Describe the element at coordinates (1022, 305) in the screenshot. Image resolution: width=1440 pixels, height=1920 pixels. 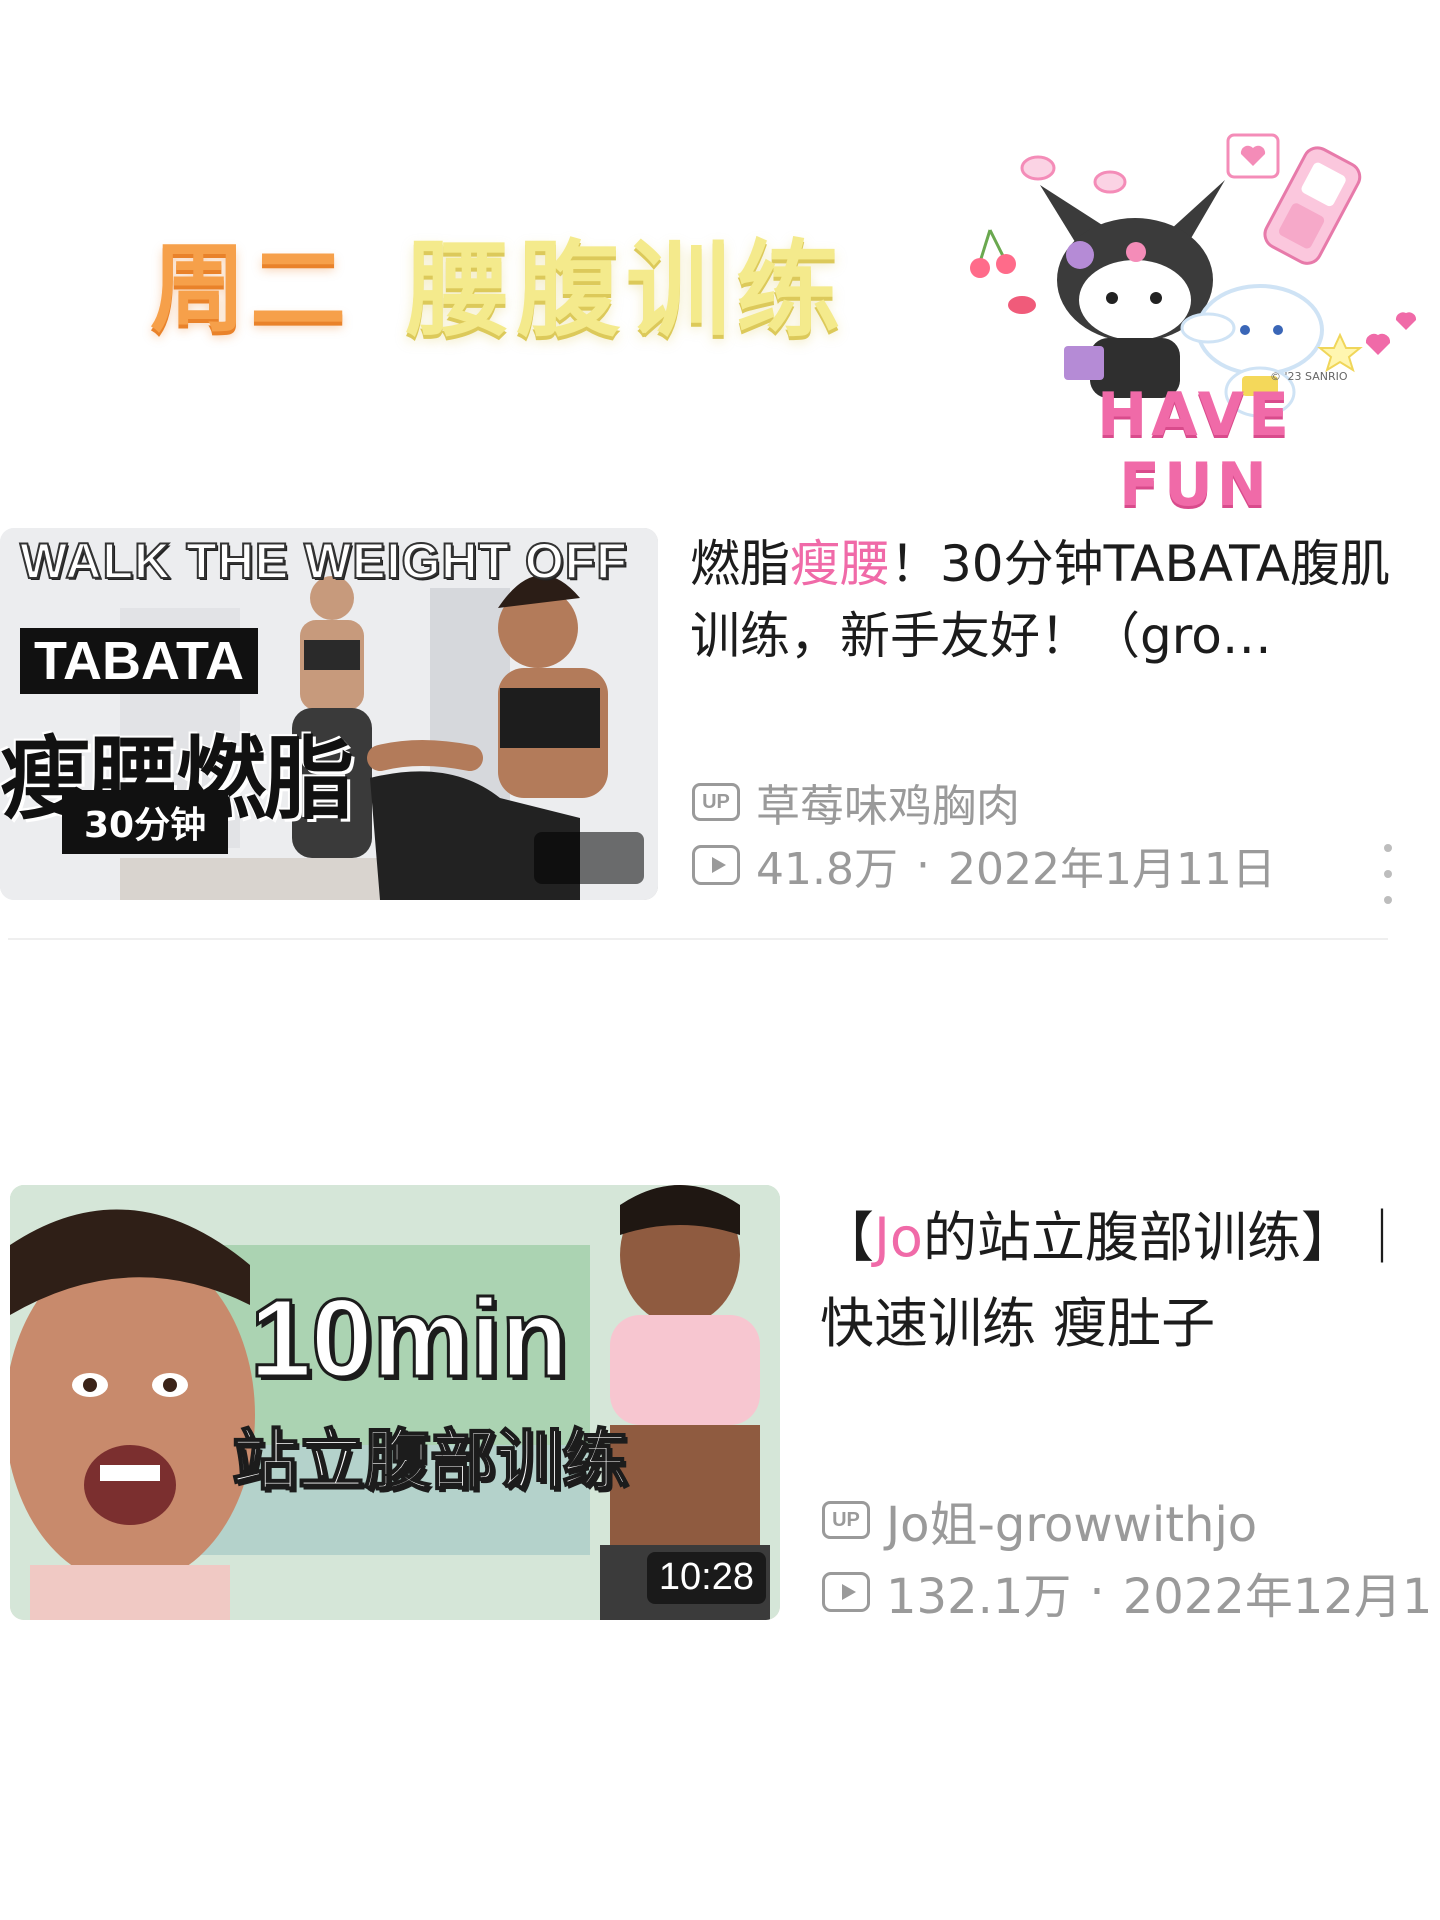
I see `lips-icon` at that location.